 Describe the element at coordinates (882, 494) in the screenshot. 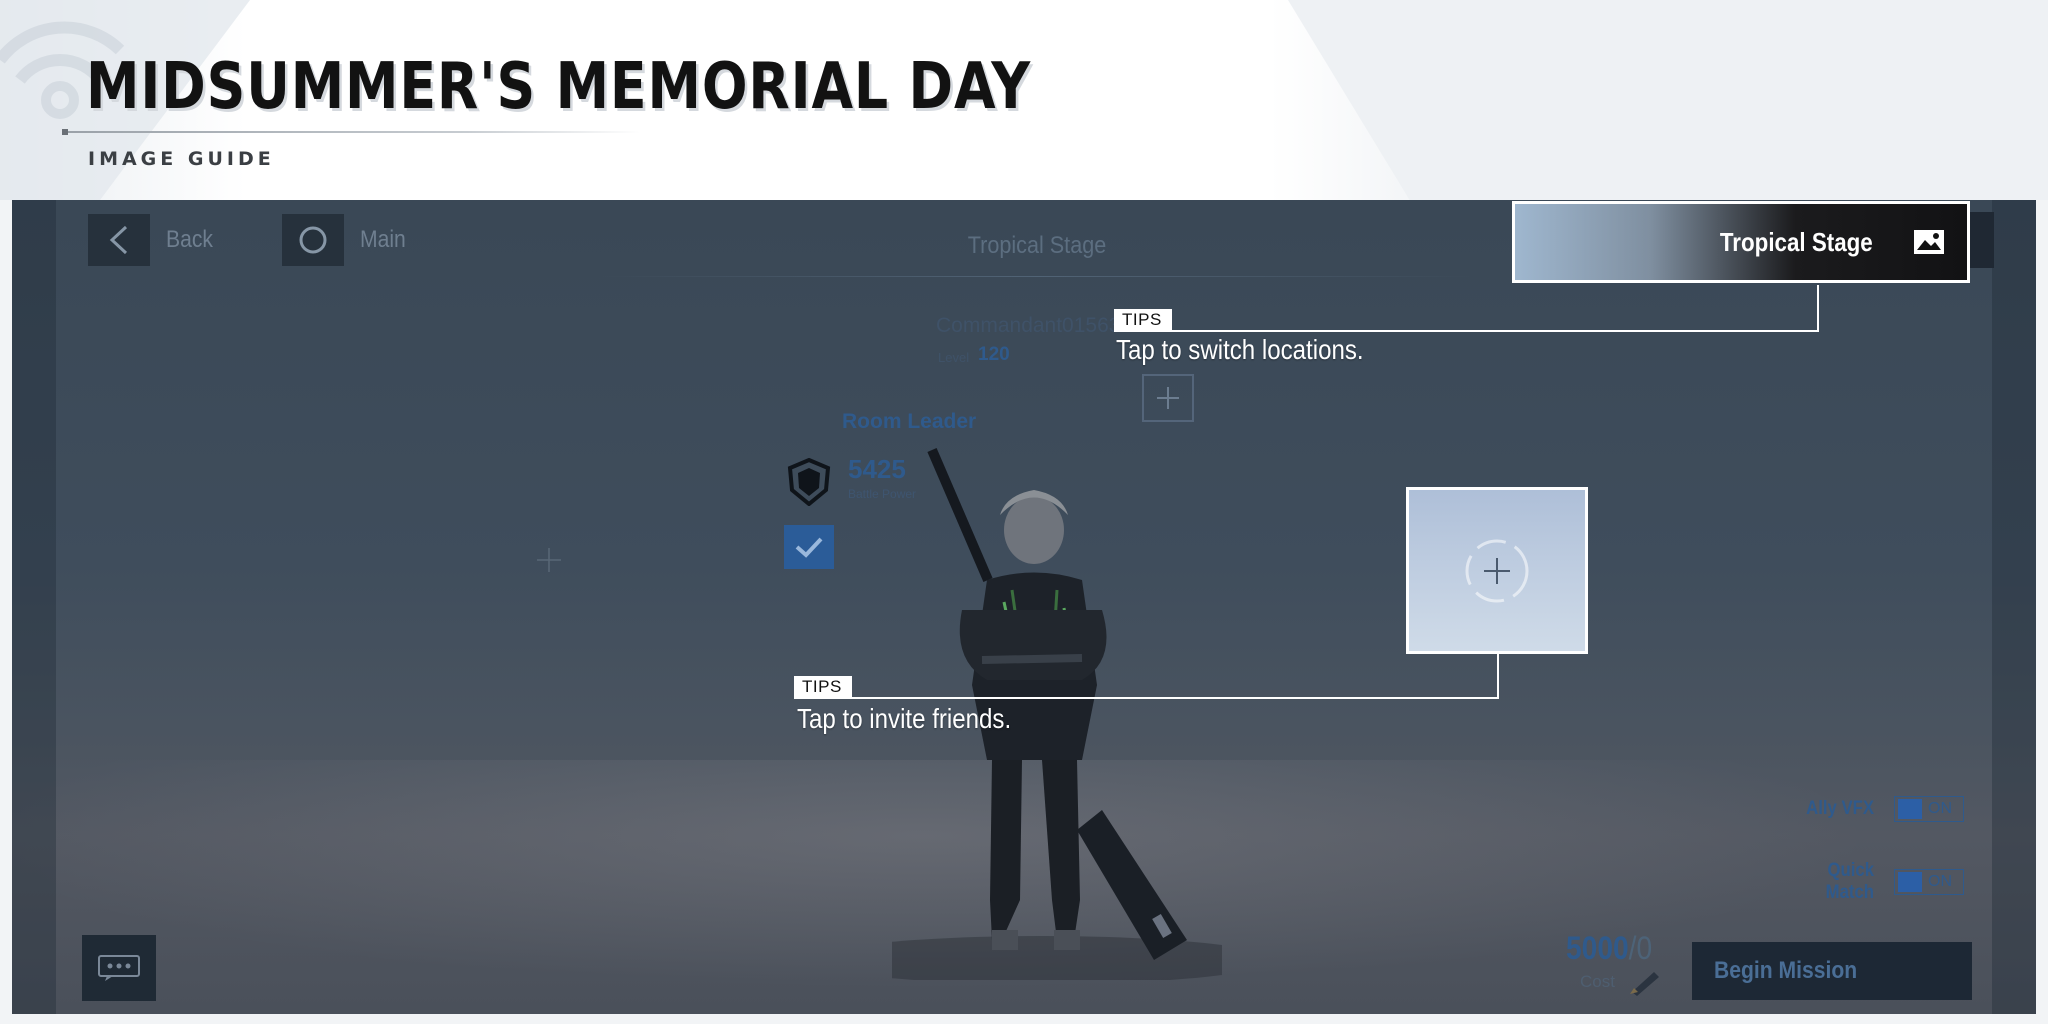

I see `battle-power-label: Battle Power` at that location.